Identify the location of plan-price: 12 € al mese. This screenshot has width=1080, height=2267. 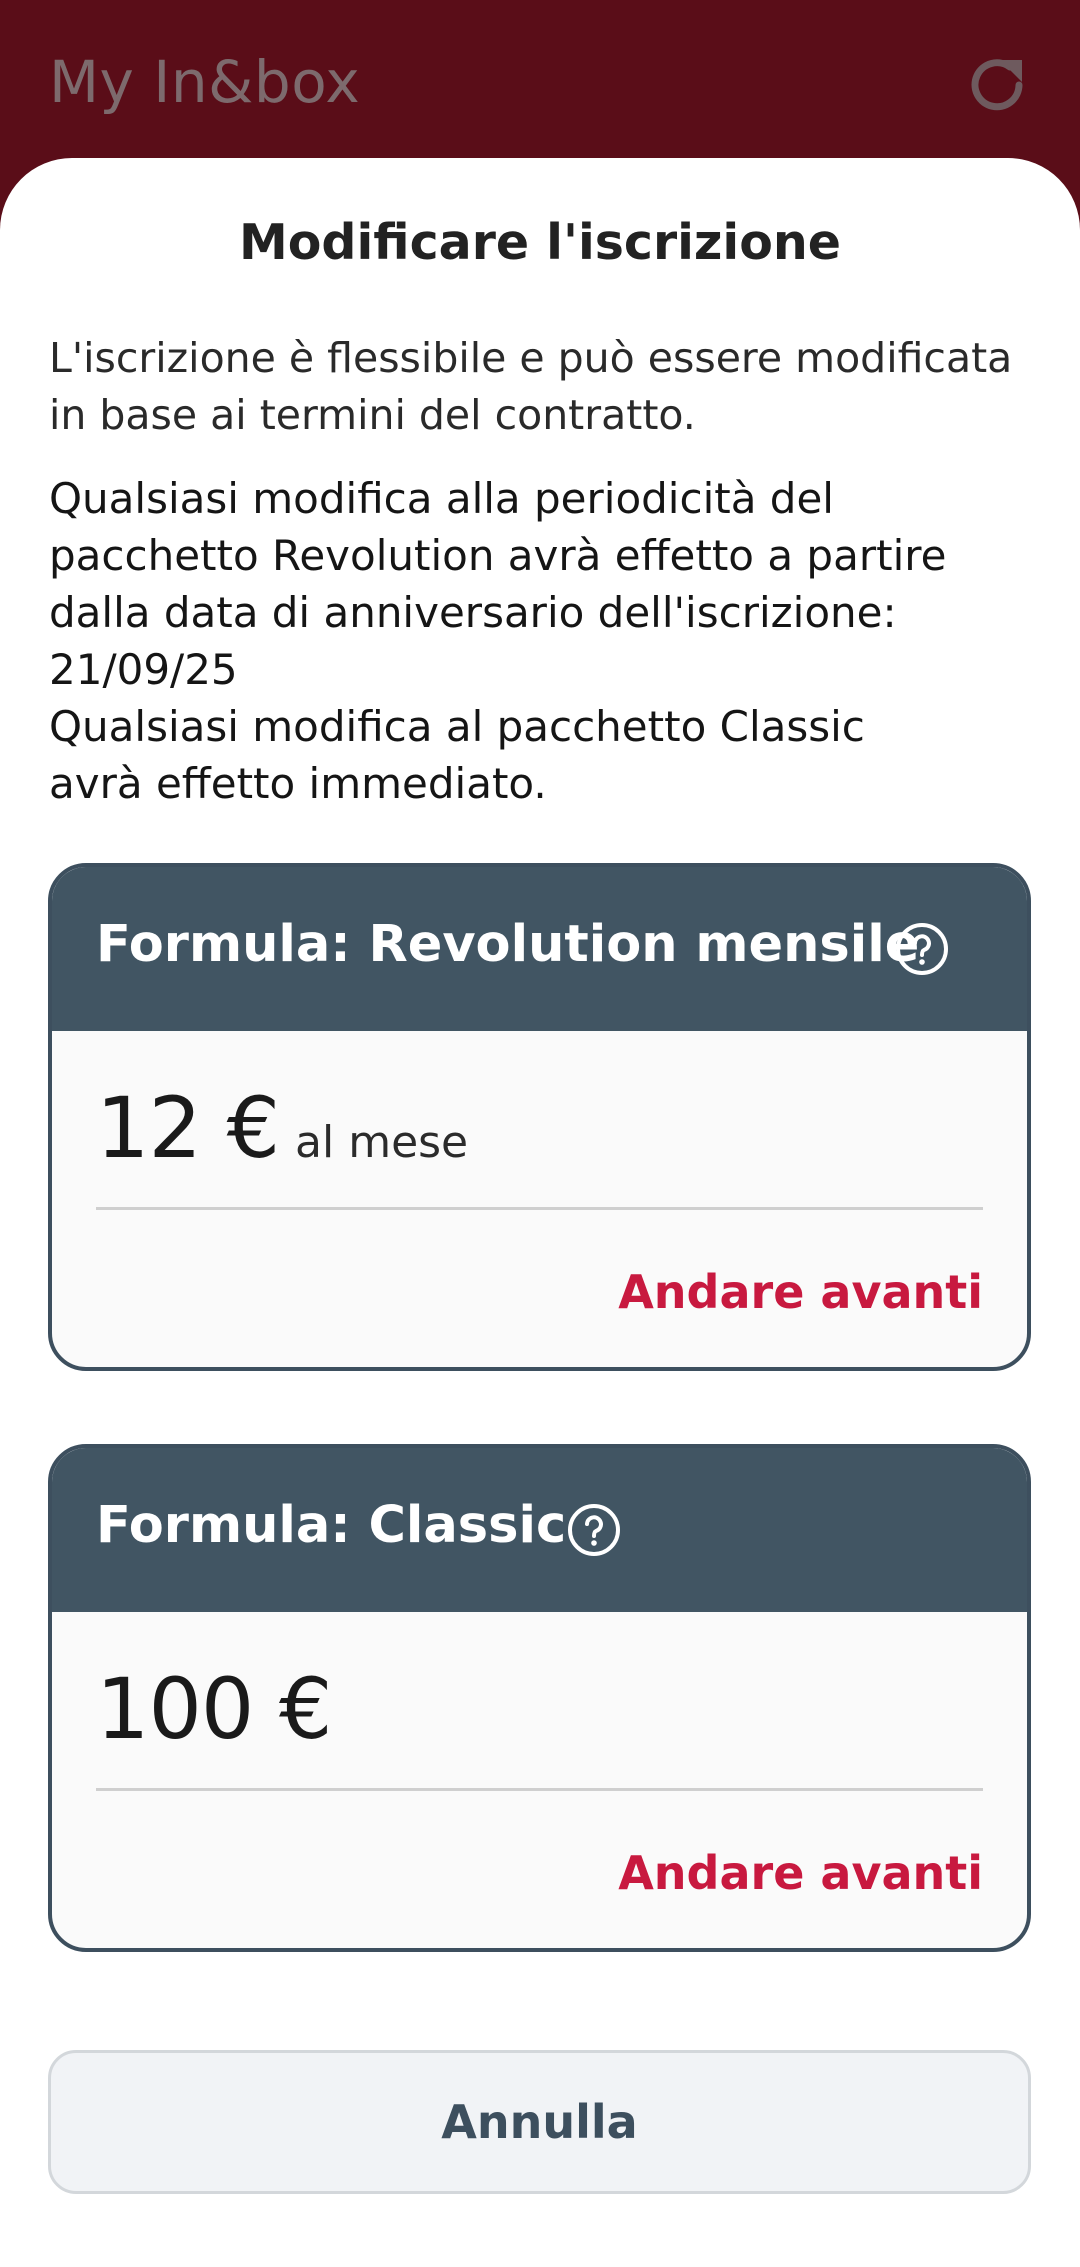
(282, 1128).